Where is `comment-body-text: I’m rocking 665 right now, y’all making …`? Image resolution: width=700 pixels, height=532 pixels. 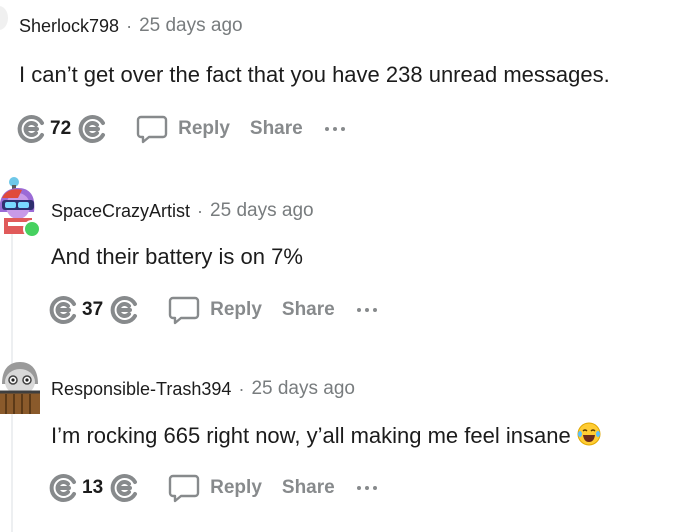
comment-body-text: I’m rocking 665 right now, y’all making … is located at coordinates (311, 435).